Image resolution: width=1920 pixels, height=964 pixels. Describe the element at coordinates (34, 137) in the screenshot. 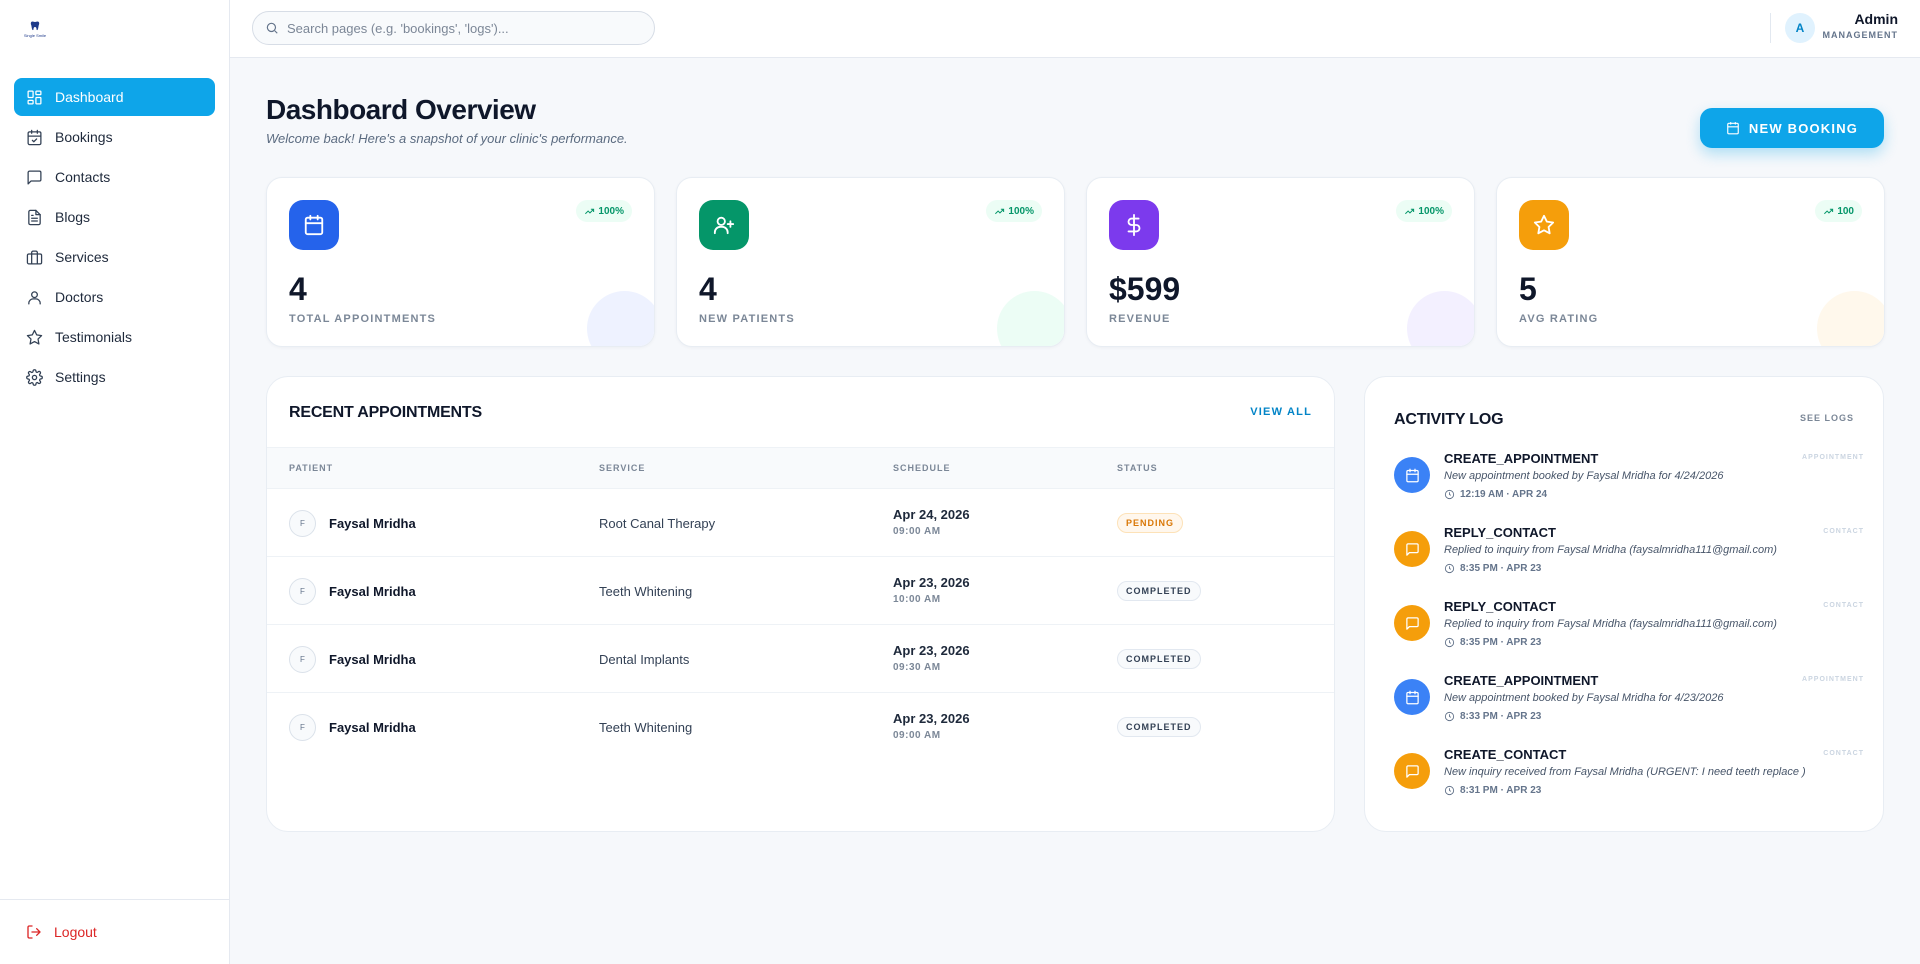

I see `calendar-check-icon` at that location.